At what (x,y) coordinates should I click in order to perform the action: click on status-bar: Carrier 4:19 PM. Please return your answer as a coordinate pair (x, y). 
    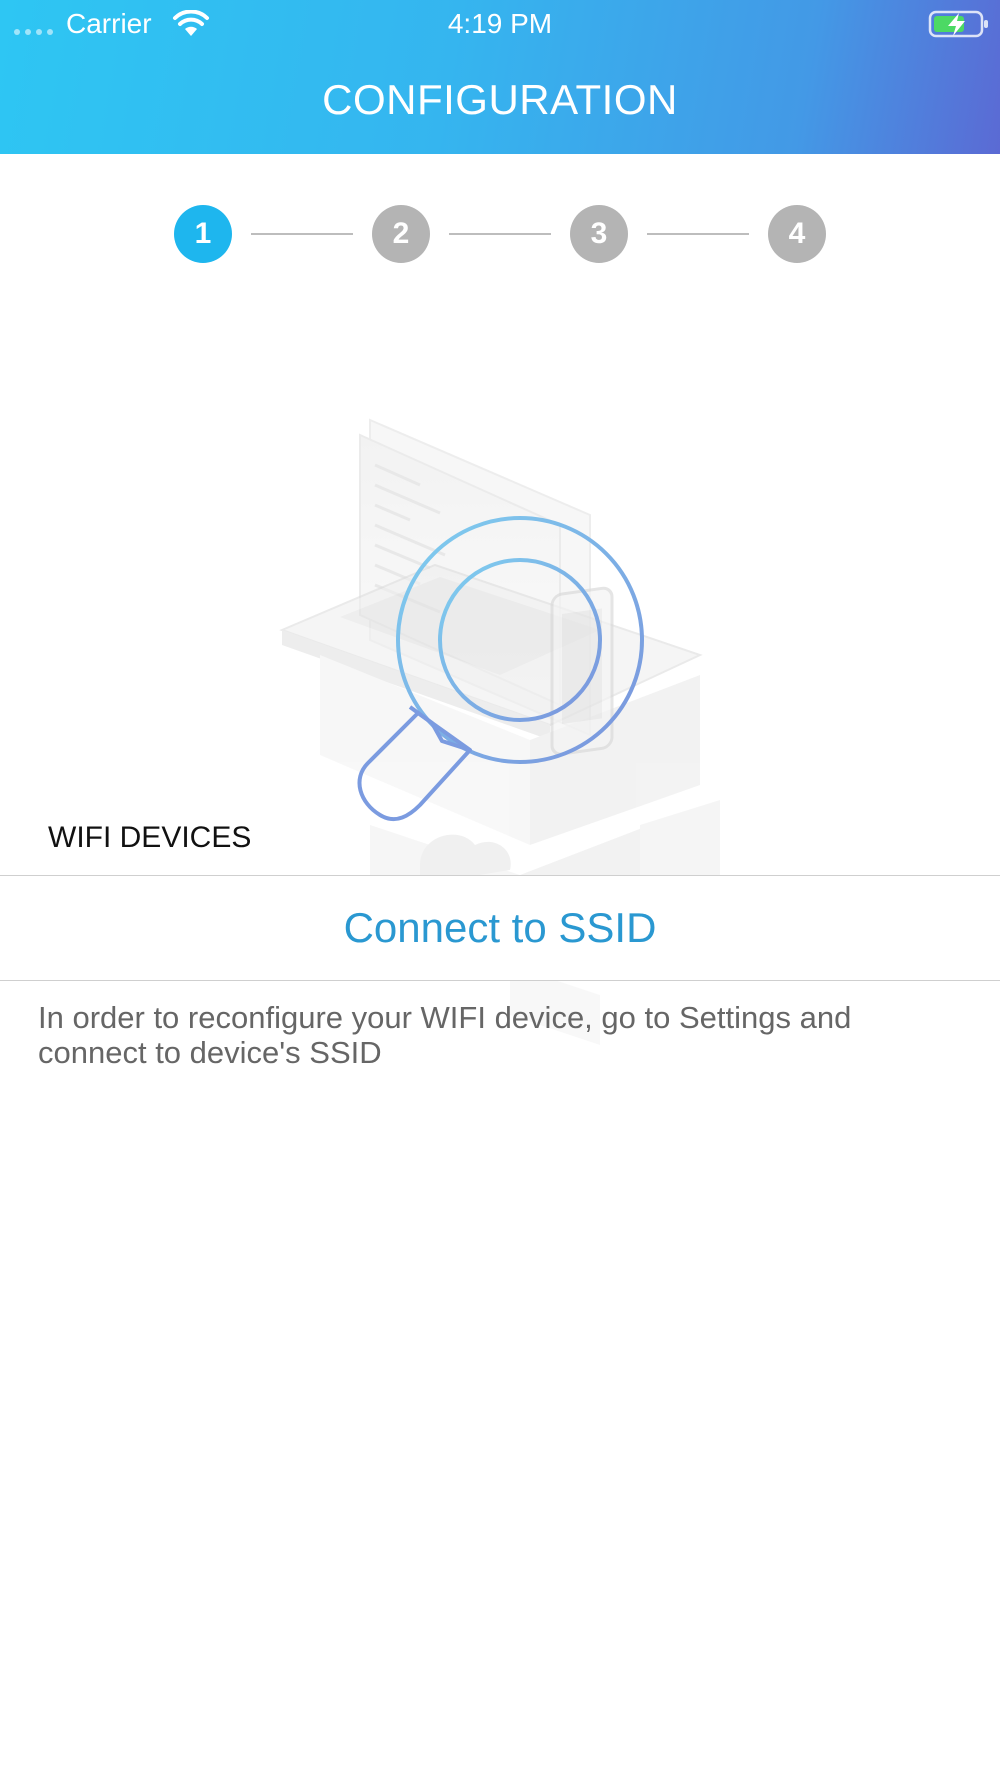
    Looking at the image, I should click on (500, 24).